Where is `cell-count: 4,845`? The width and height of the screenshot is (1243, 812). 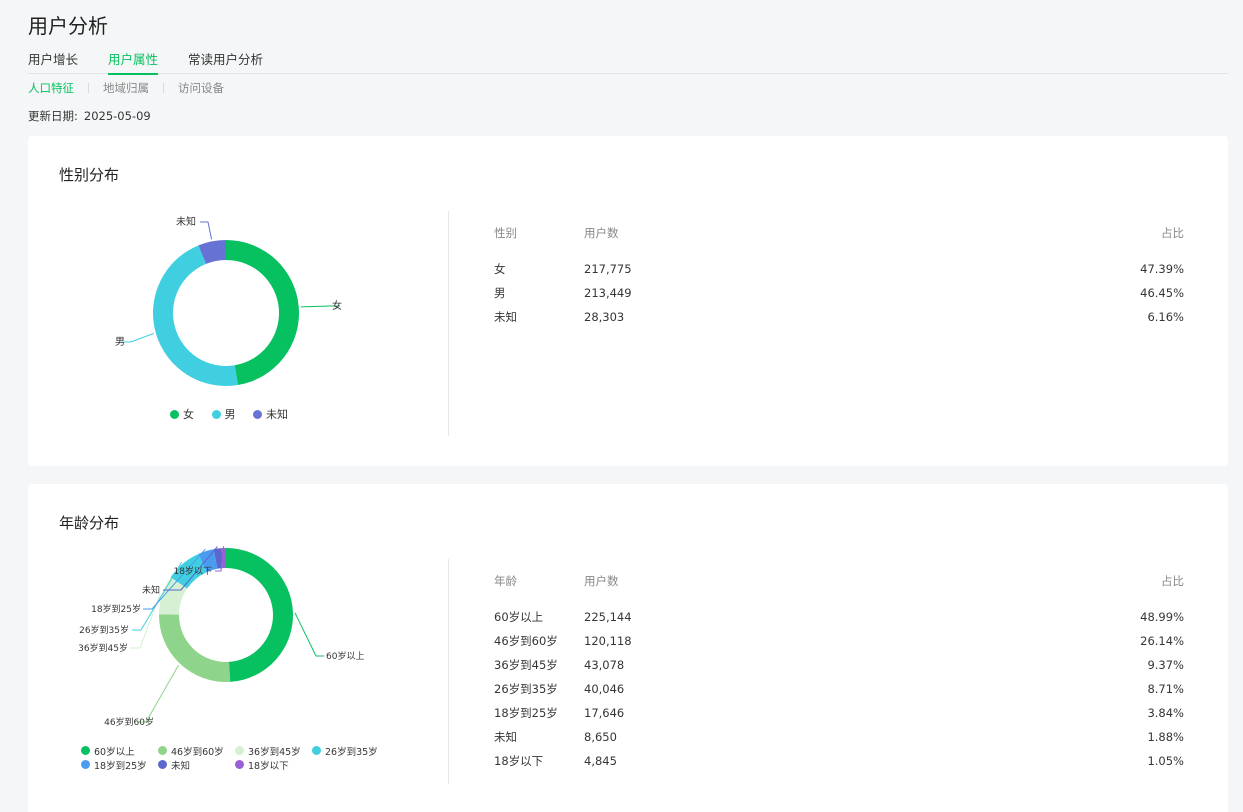 cell-count: 4,845 is located at coordinates (600, 761).